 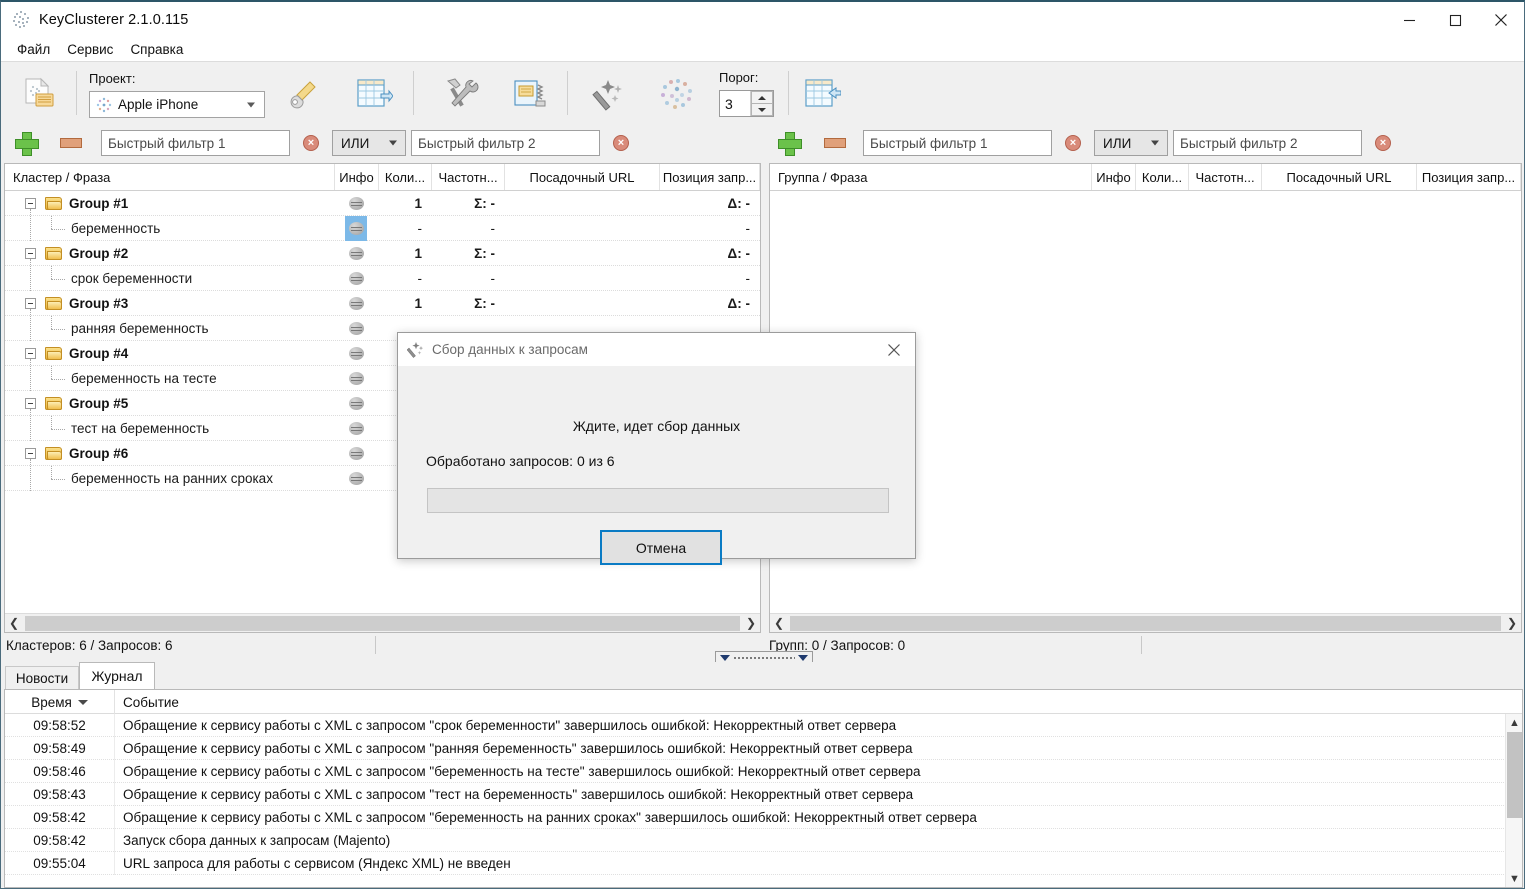 I want to click on dialog-cancel-button: Отмена, so click(x=661, y=547).